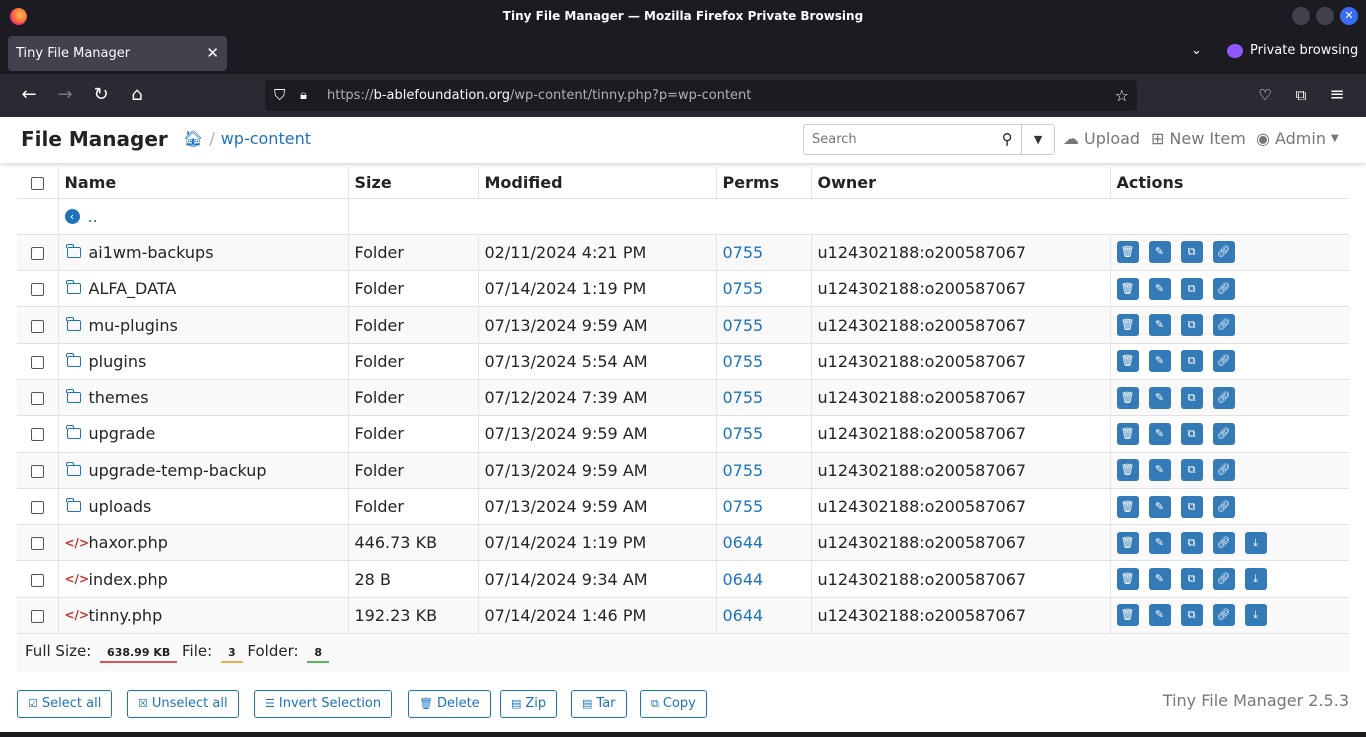  Describe the element at coordinates (117, 53) in the screenshot. I see `browser-tab: Tiny File Manager ✕` at that location.